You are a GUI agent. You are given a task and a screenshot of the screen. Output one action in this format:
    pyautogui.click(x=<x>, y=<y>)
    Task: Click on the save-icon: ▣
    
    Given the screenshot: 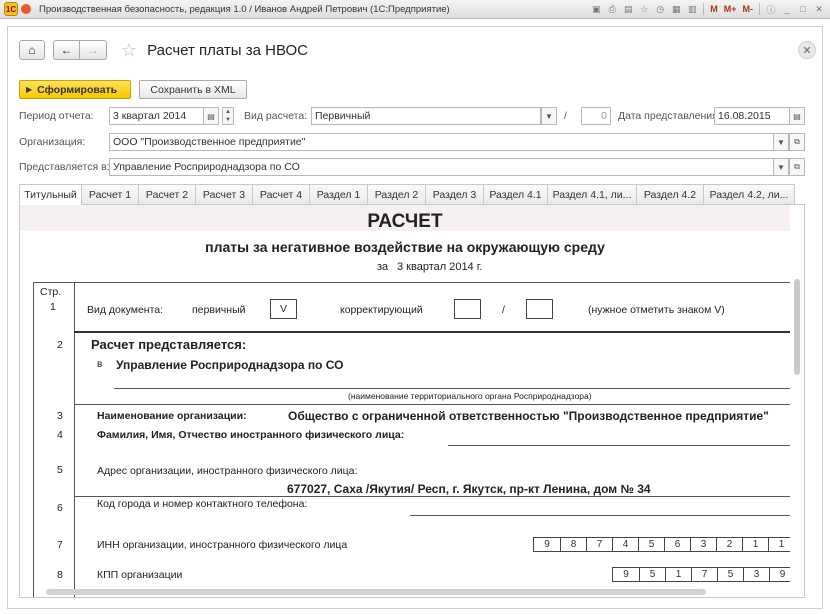 What is the action you would take?
    pyautogui.click(x=596, y=9)
    